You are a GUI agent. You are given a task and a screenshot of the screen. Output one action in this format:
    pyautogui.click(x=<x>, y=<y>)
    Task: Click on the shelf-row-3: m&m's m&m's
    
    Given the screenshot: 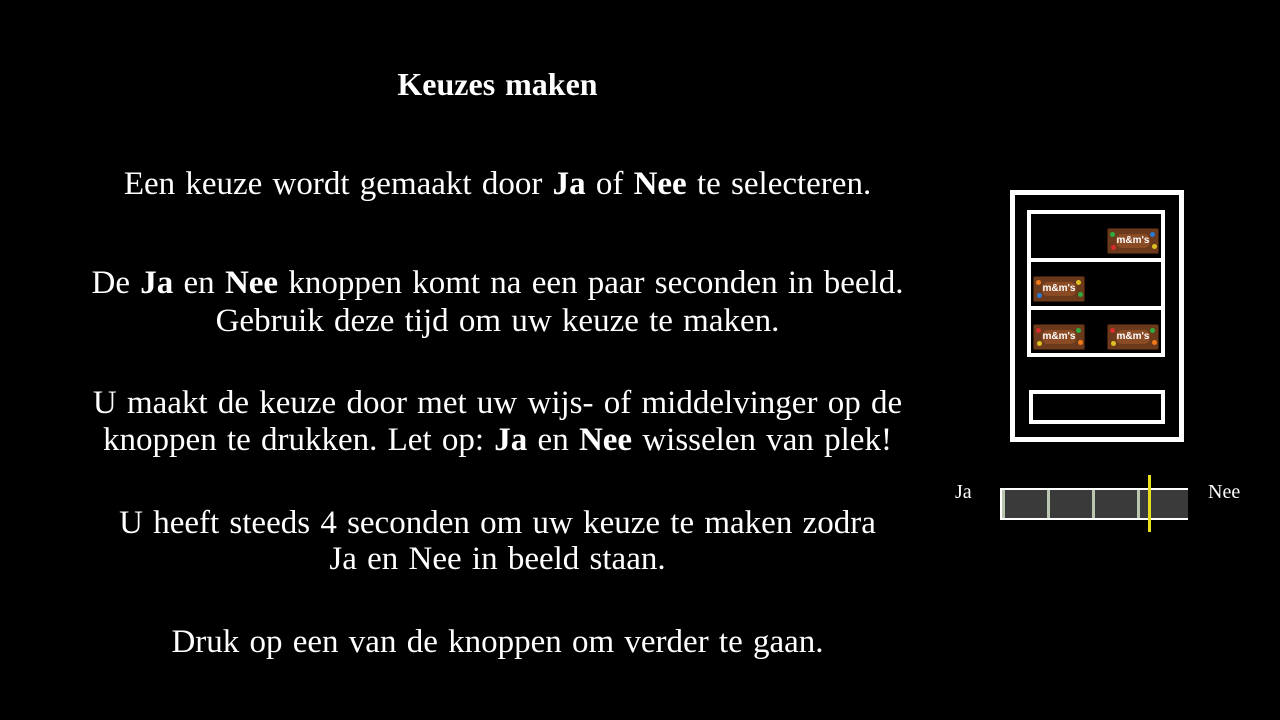 What is the action you would take?
    pyautogui.click(x=1096, y=332)
    